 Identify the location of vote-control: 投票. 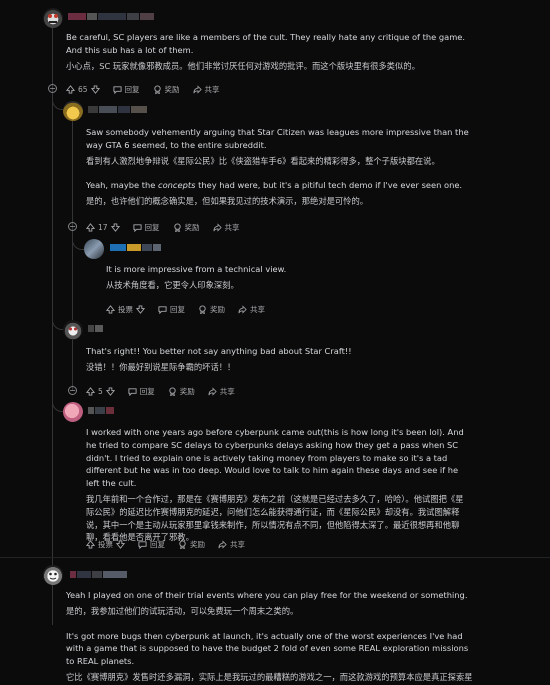
(125, 309).